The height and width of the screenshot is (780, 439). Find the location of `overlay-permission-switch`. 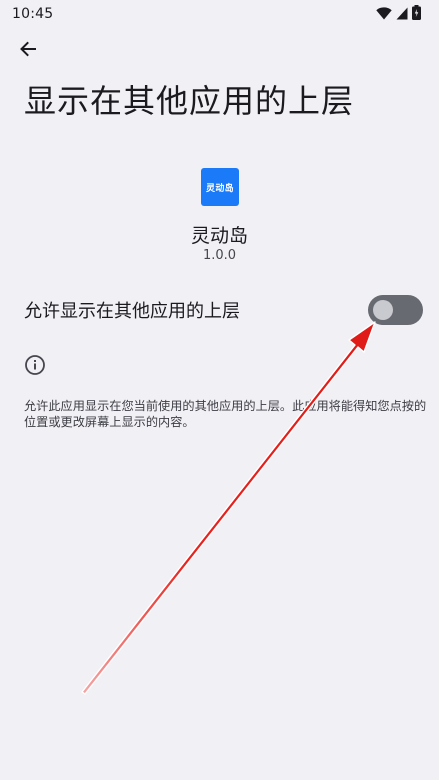

overlay-permission-switch is located at coordinates (395, 310).